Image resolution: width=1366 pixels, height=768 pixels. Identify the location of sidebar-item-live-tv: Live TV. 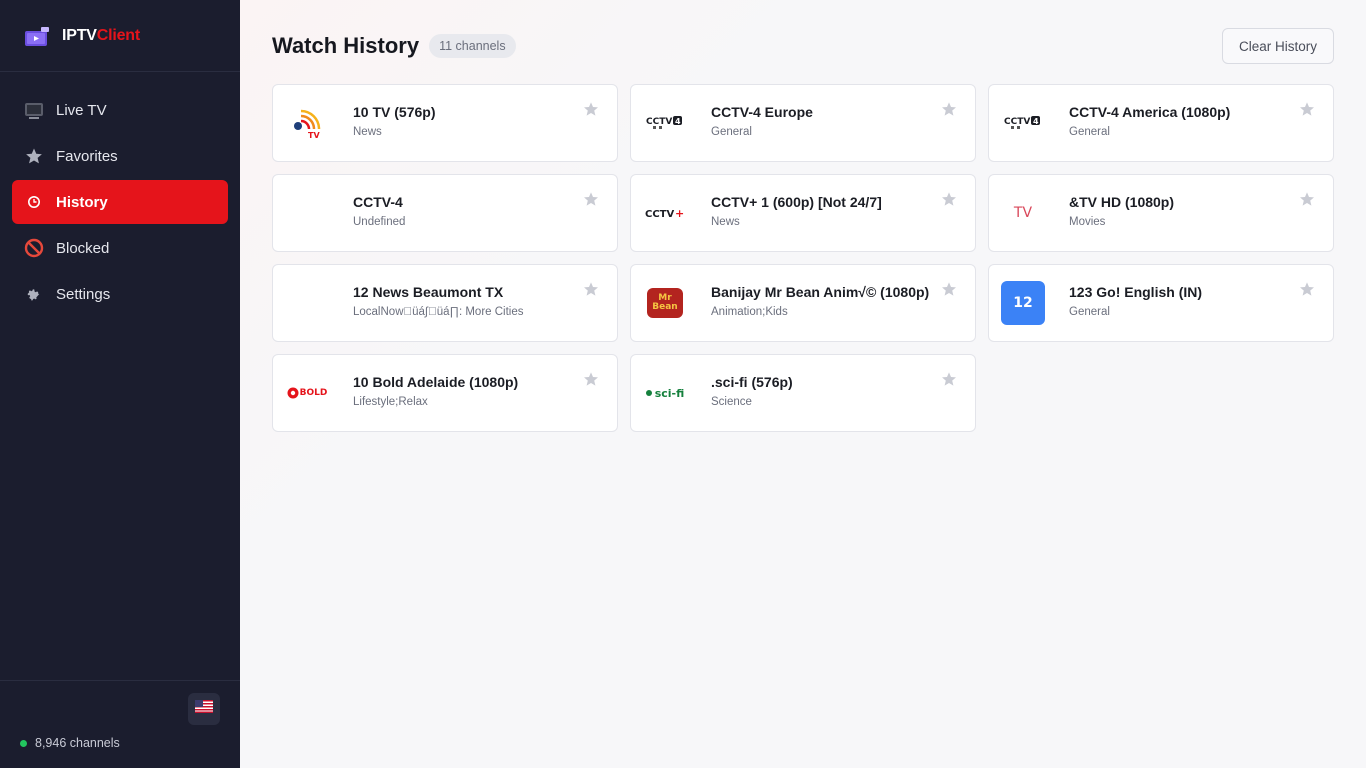
(120, 110).